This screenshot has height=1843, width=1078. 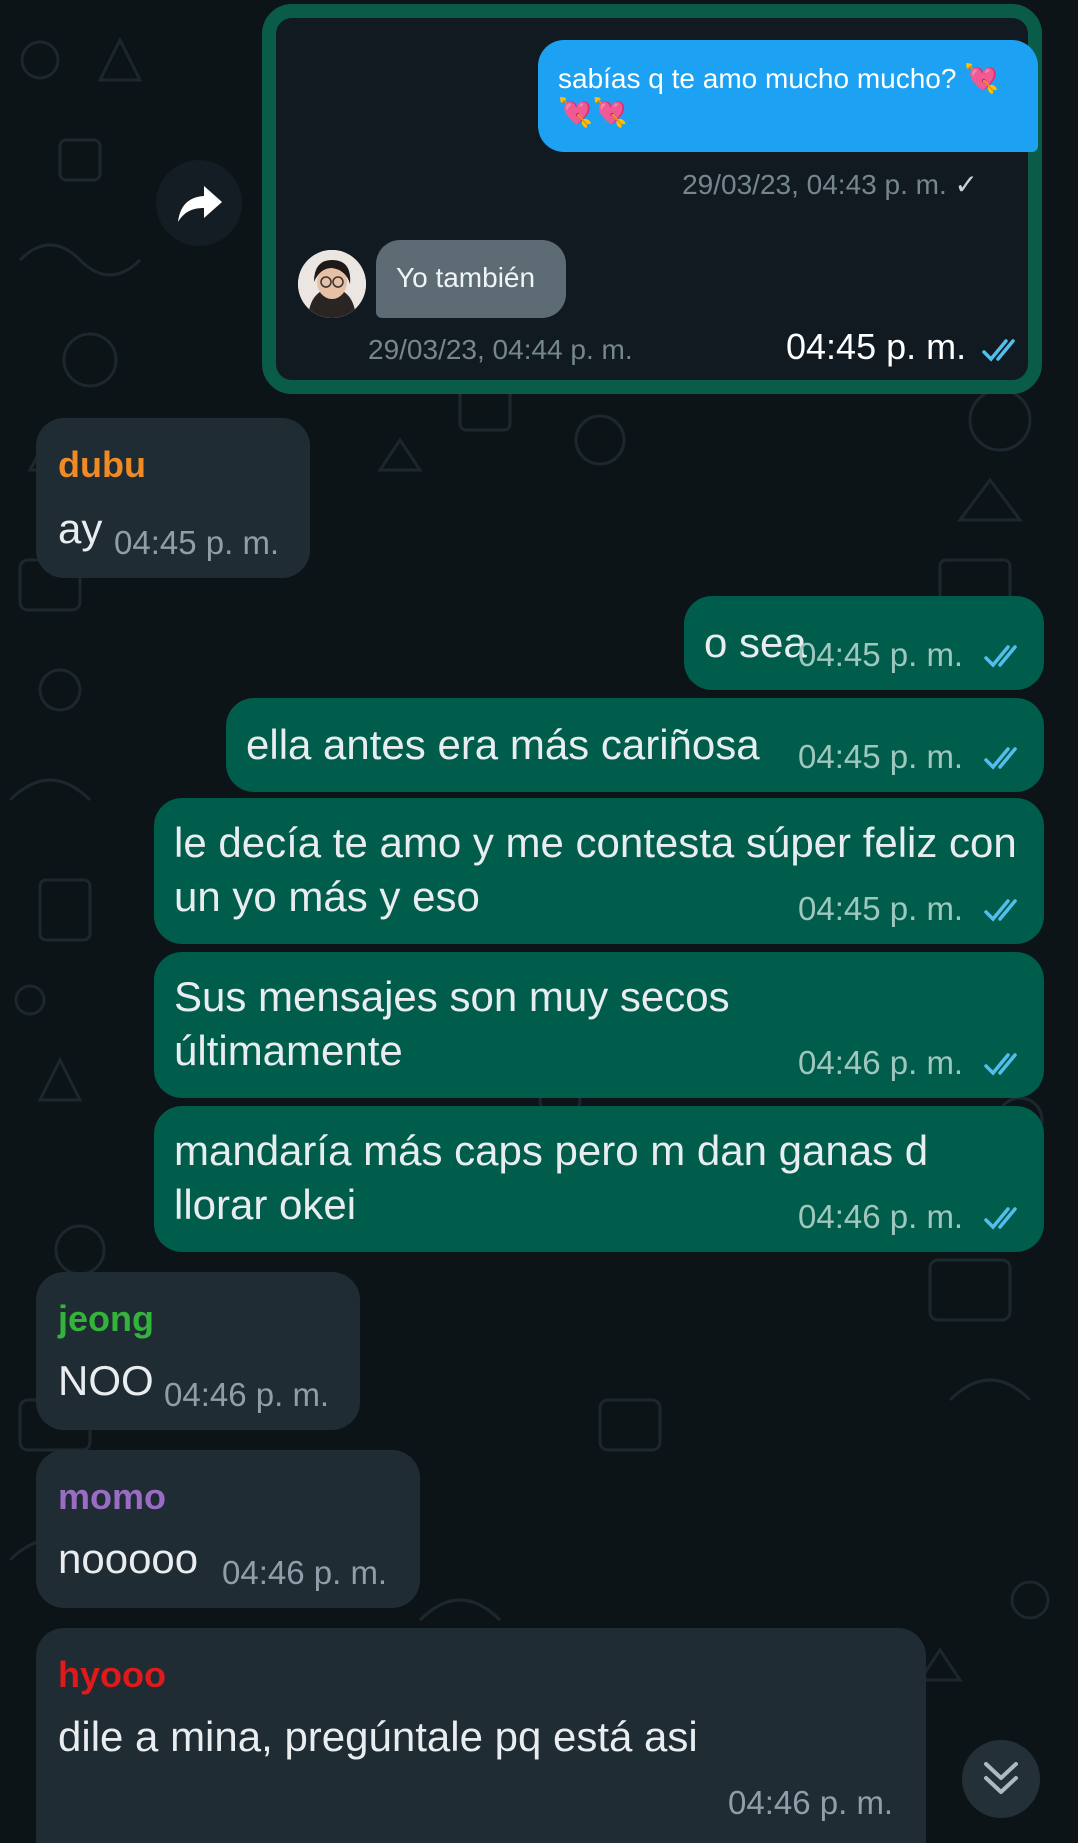 I want to click on chevron-double-down-icon, so click(x=1001, y=1778).